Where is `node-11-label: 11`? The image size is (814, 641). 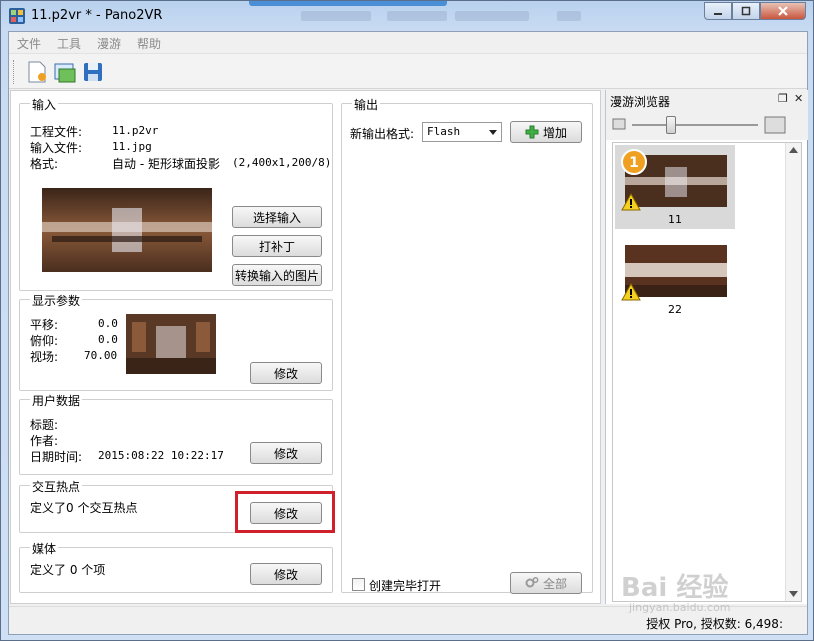
node-11-label: 11 is located at coordinates (675, 219).